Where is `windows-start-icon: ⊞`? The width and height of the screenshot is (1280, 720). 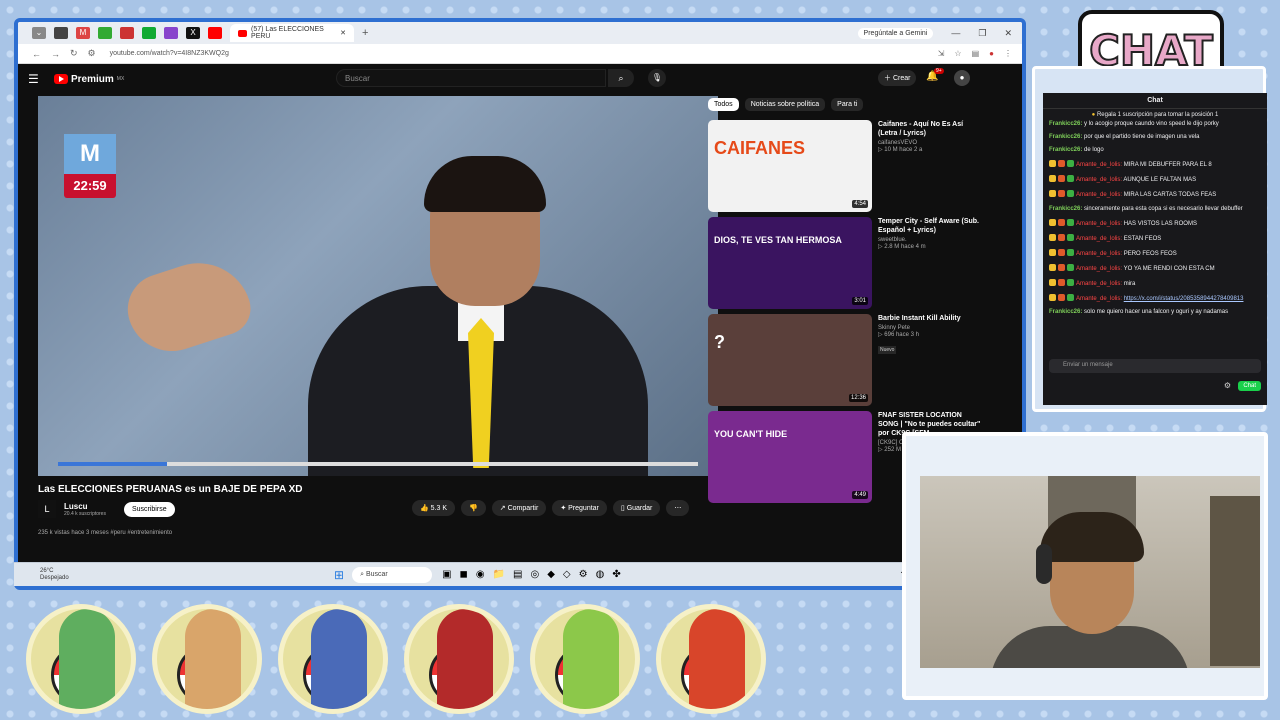
windows-start-icon: ⊞ is located at coordinates (339, 575).